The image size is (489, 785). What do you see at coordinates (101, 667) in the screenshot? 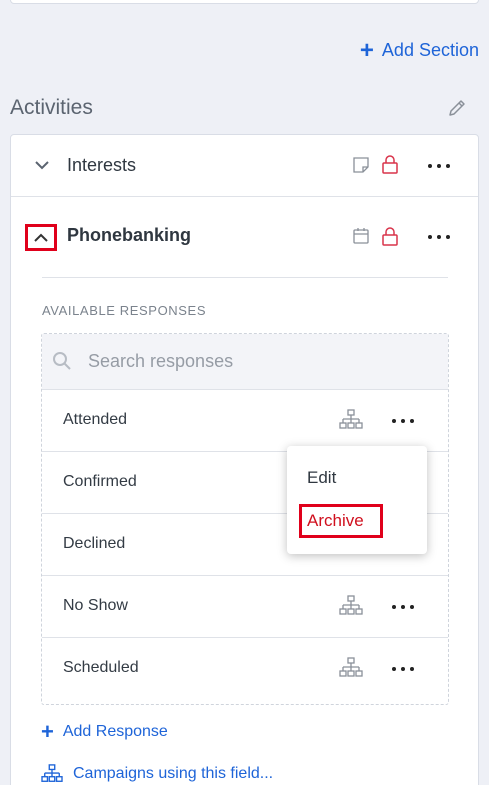
I see `response-label: Scheduled` at bounding box center [101, 667].